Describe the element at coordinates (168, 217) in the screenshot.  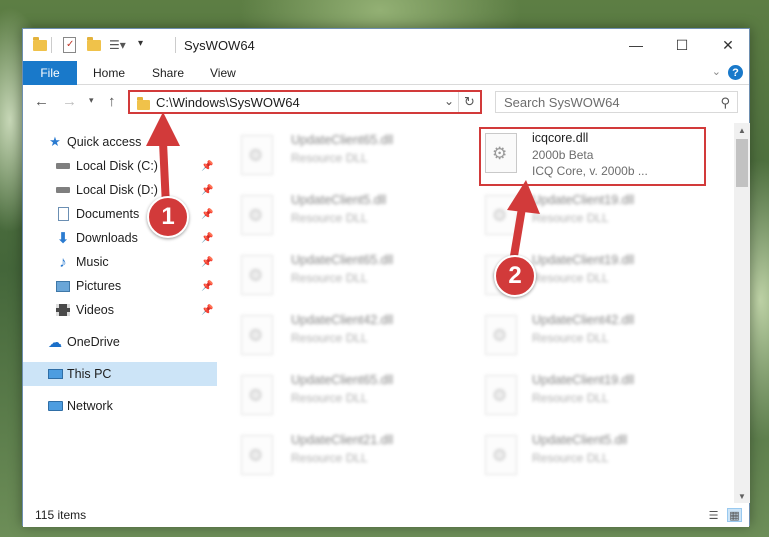
I see `step-badge-1: 1` at that location.